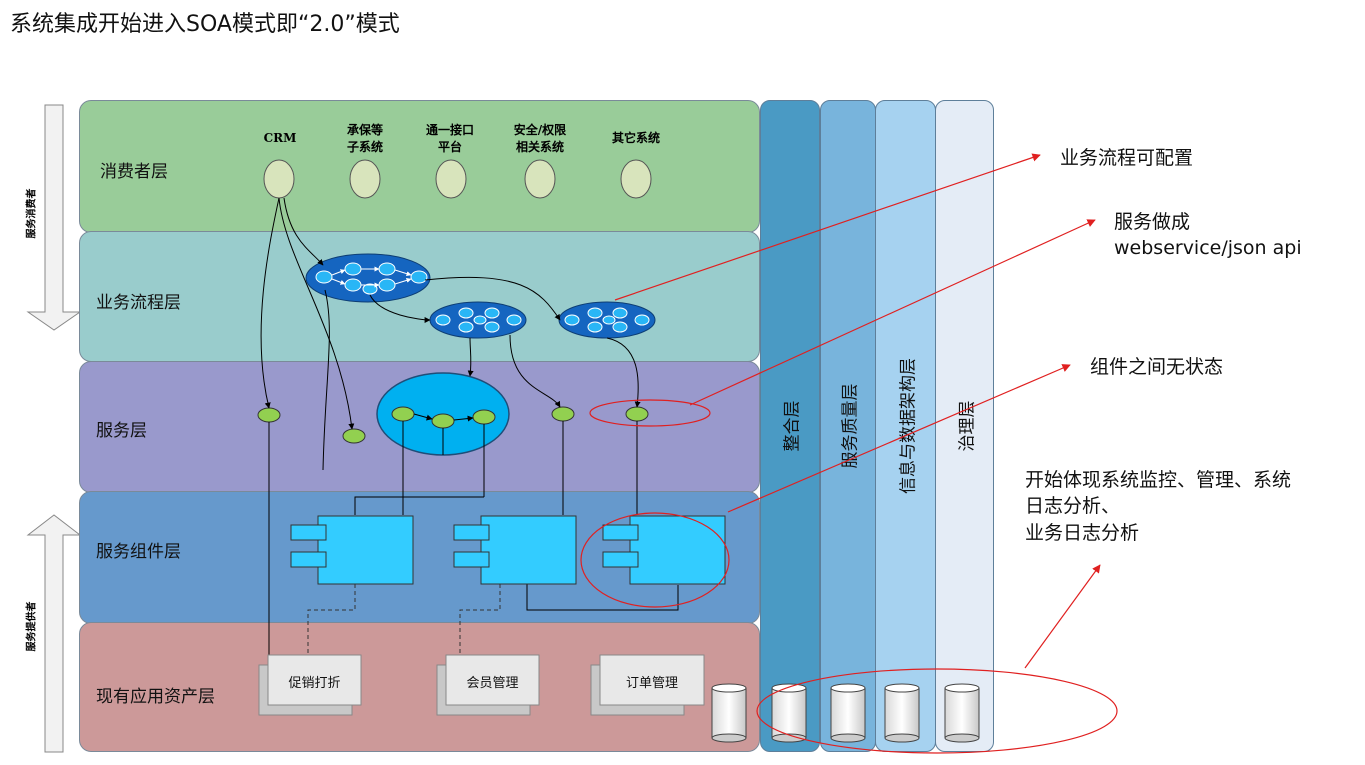 Image resolution: width=1365 pixels, height=765 pixels. Describe the element at coordinates (729, 713) in the screenshot. I see `db-asset` at that location.